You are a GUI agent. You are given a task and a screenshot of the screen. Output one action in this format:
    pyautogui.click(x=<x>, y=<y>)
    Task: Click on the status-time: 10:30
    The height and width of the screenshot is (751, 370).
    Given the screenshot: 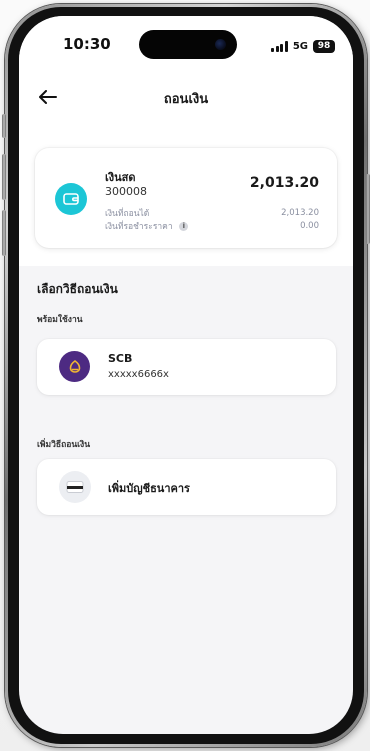 What is the action you would take?
    pyautogui.click(x=87, y=44)
    